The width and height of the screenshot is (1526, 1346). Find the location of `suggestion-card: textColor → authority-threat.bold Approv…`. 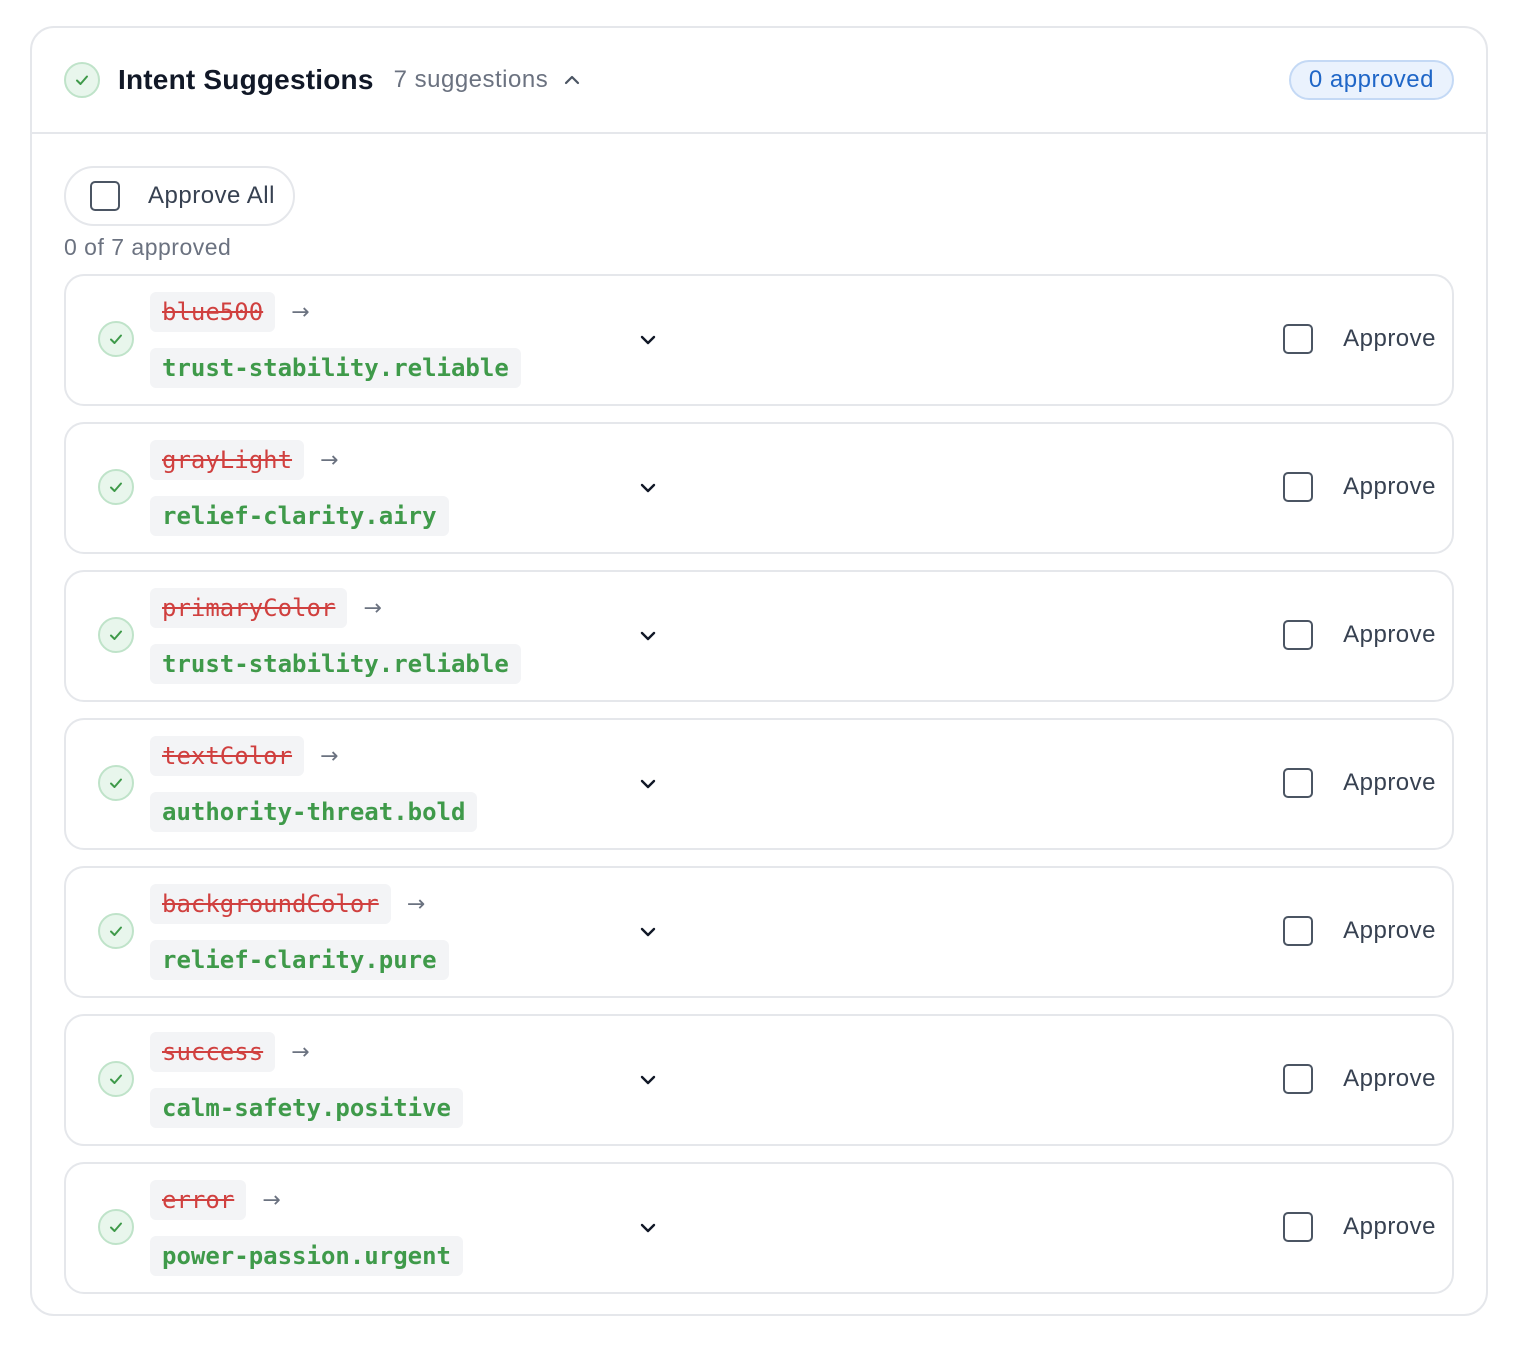

suggestion-card: textColor → authority-threat.bold Approv… is located at coordinates (759, 784).